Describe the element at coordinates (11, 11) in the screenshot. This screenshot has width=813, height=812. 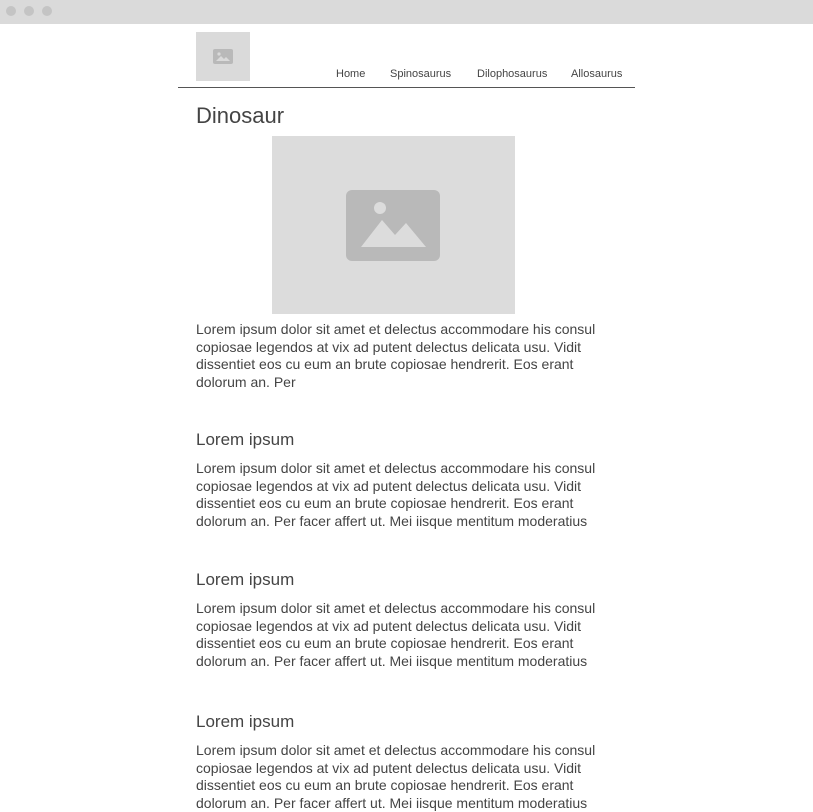
I see `window-close-dot` at that location.